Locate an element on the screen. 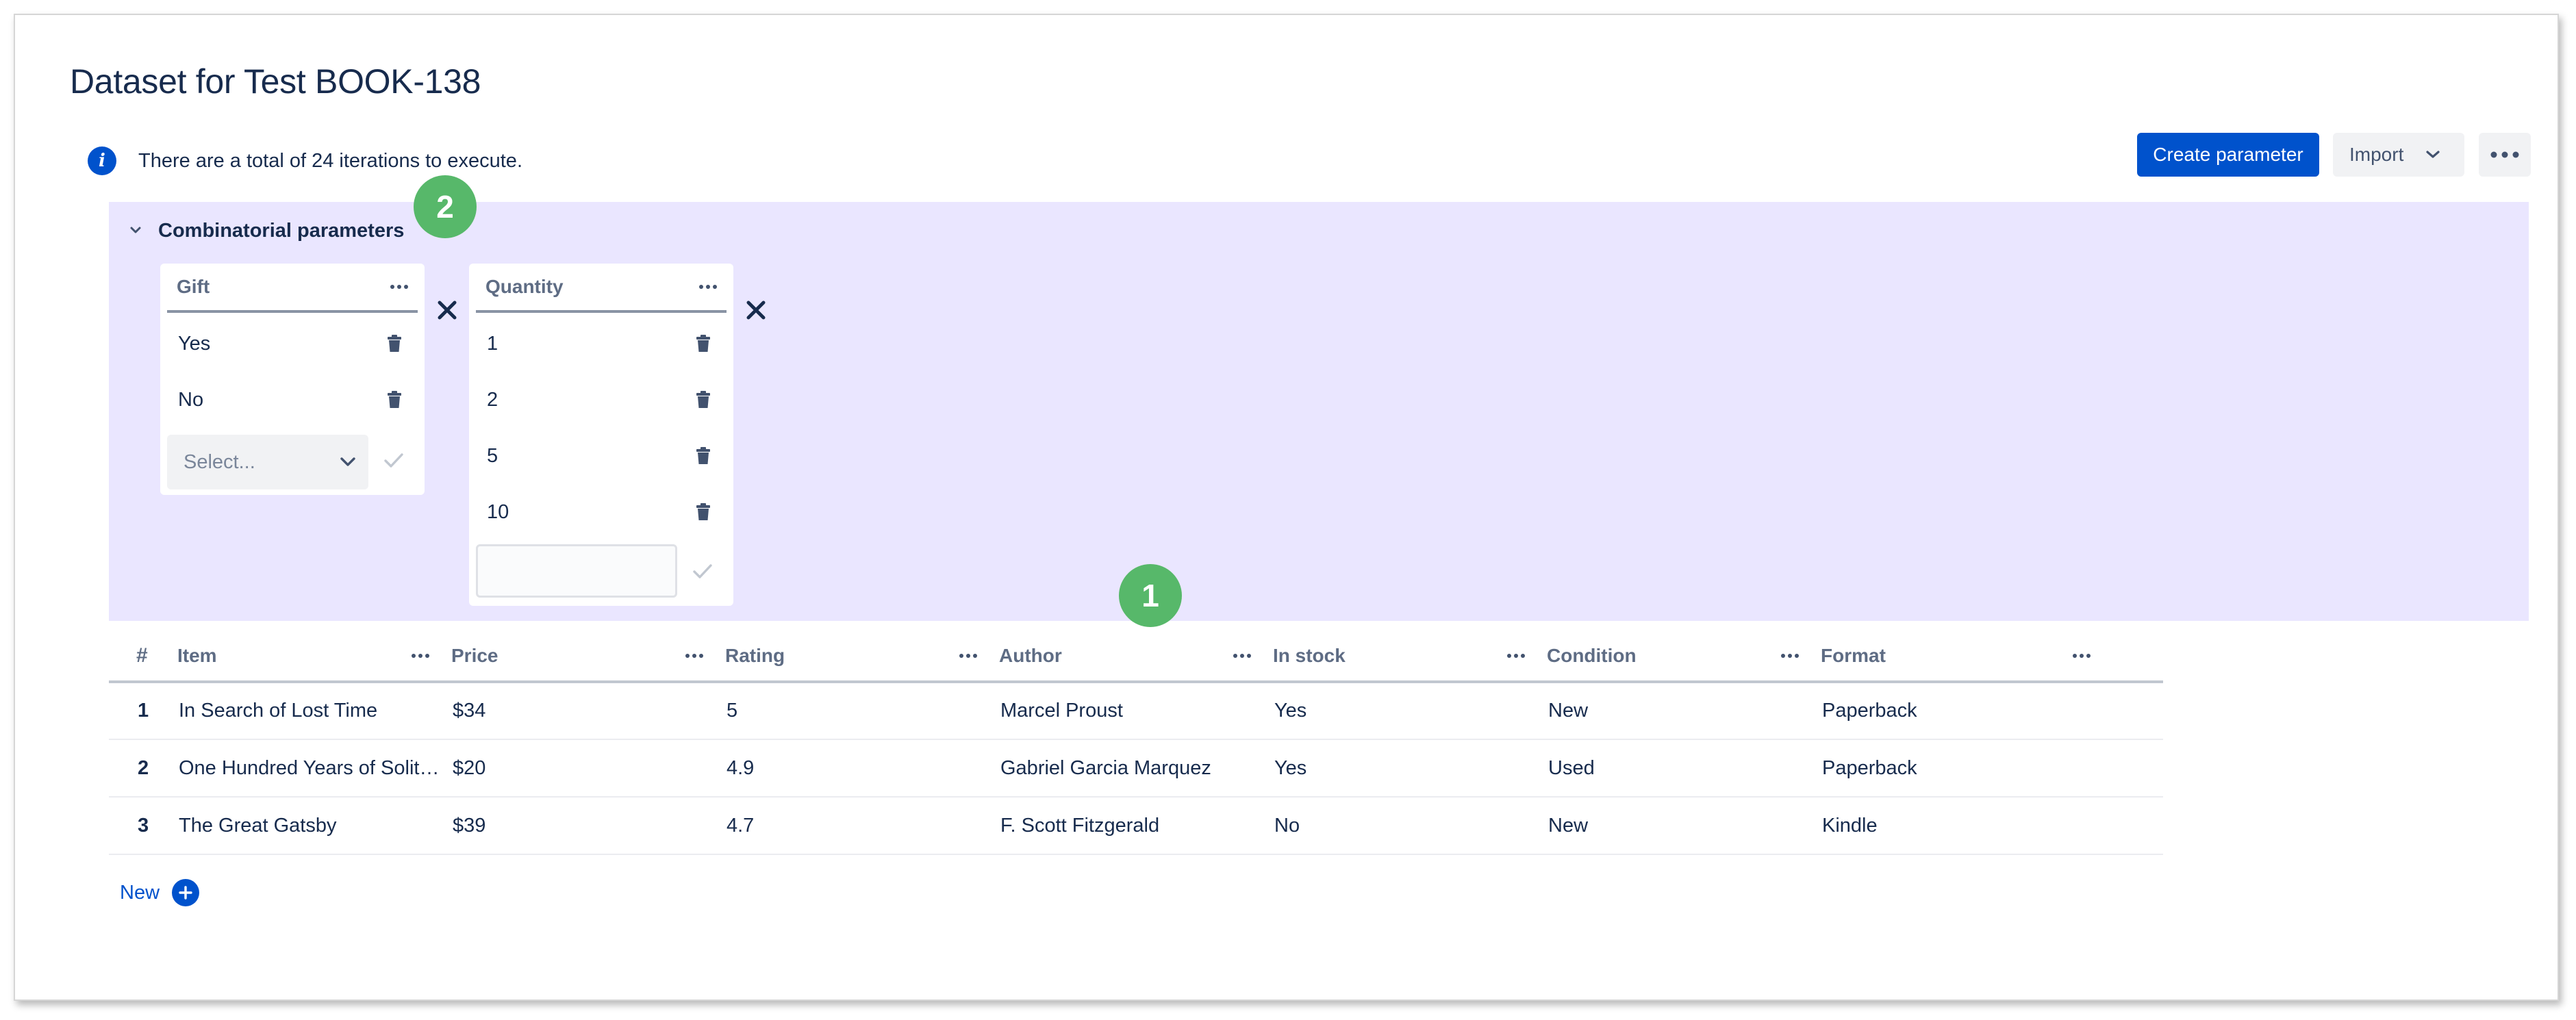 The height and width of the screenshot is (1020, 2576). table-cell: $20 is located at coordinates (579, 768).